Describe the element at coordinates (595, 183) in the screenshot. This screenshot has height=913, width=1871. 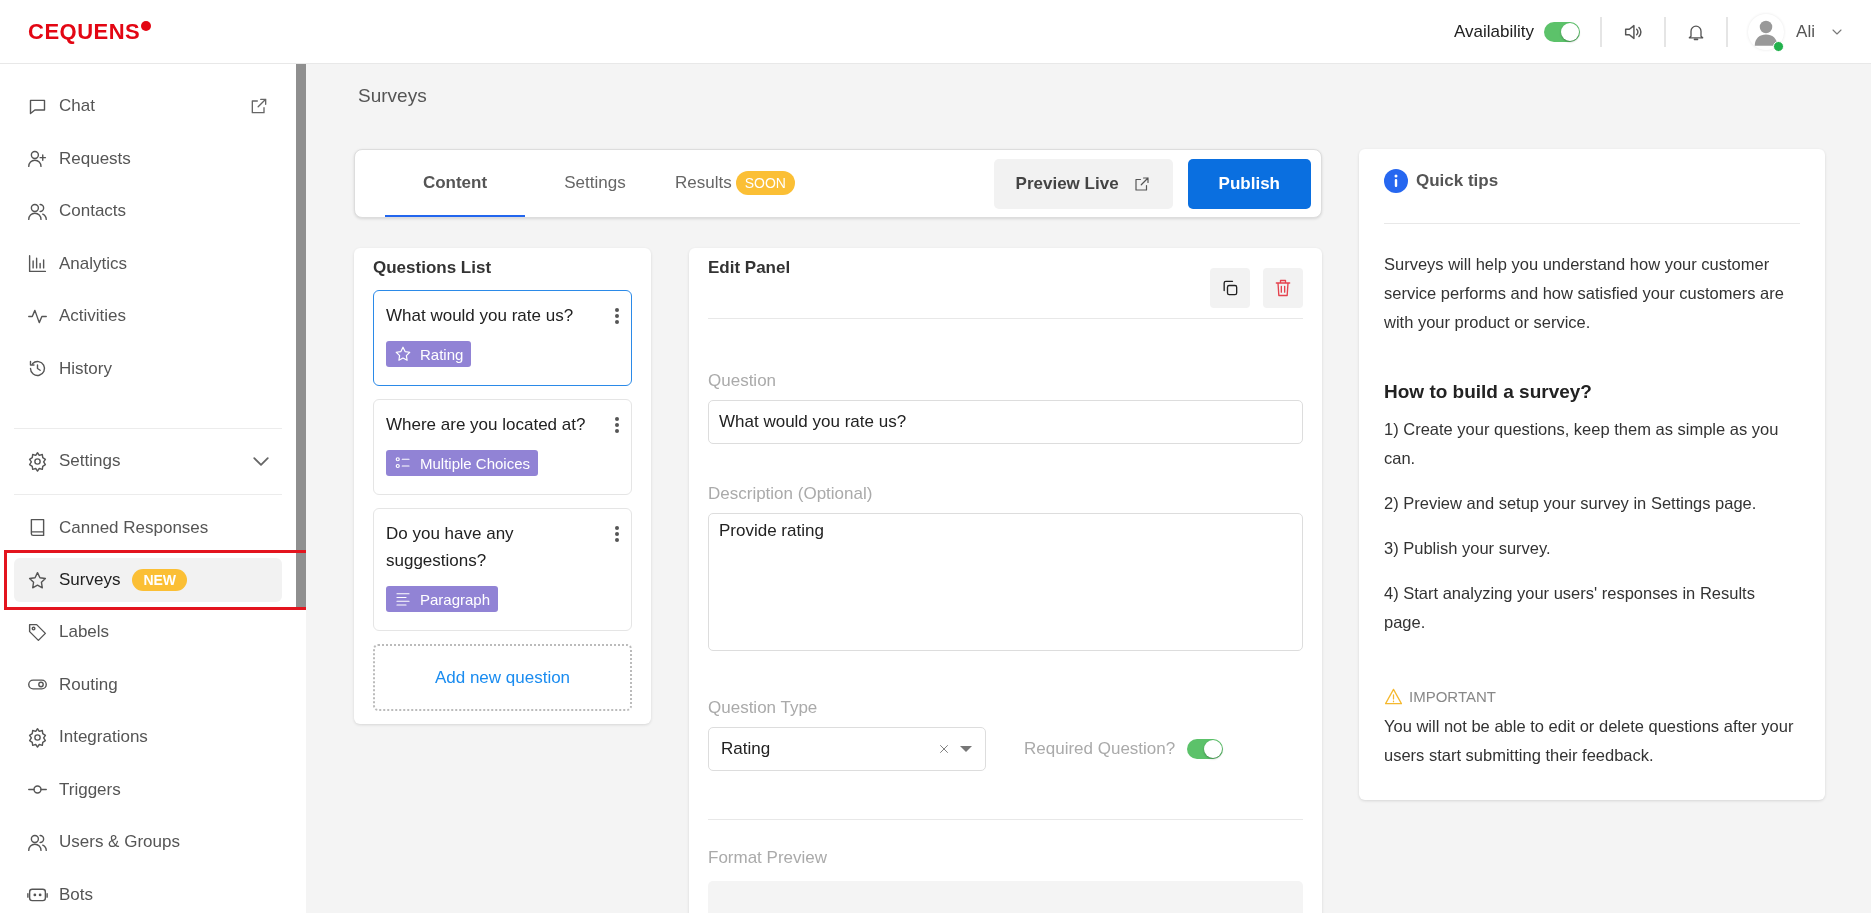
I see `tab: Settings` at that location.